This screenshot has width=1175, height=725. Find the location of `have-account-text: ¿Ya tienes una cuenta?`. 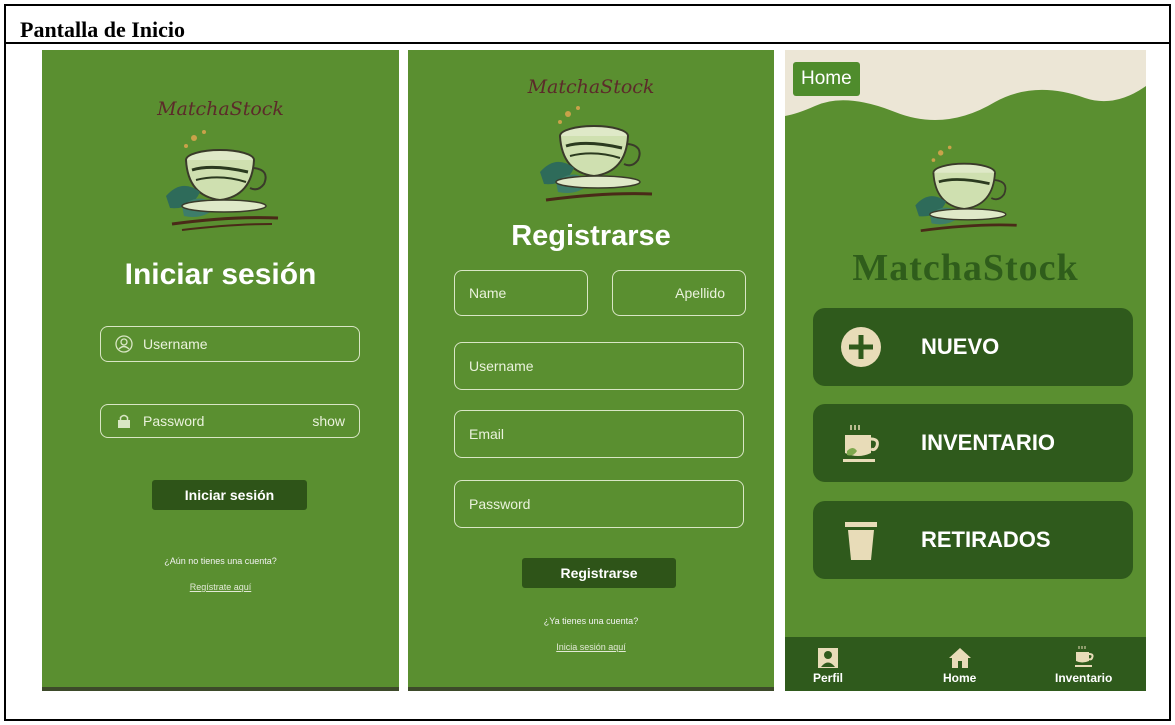

have-account-text: ¿Ya tienes una cuenta? is located at coordinates (591, 621).